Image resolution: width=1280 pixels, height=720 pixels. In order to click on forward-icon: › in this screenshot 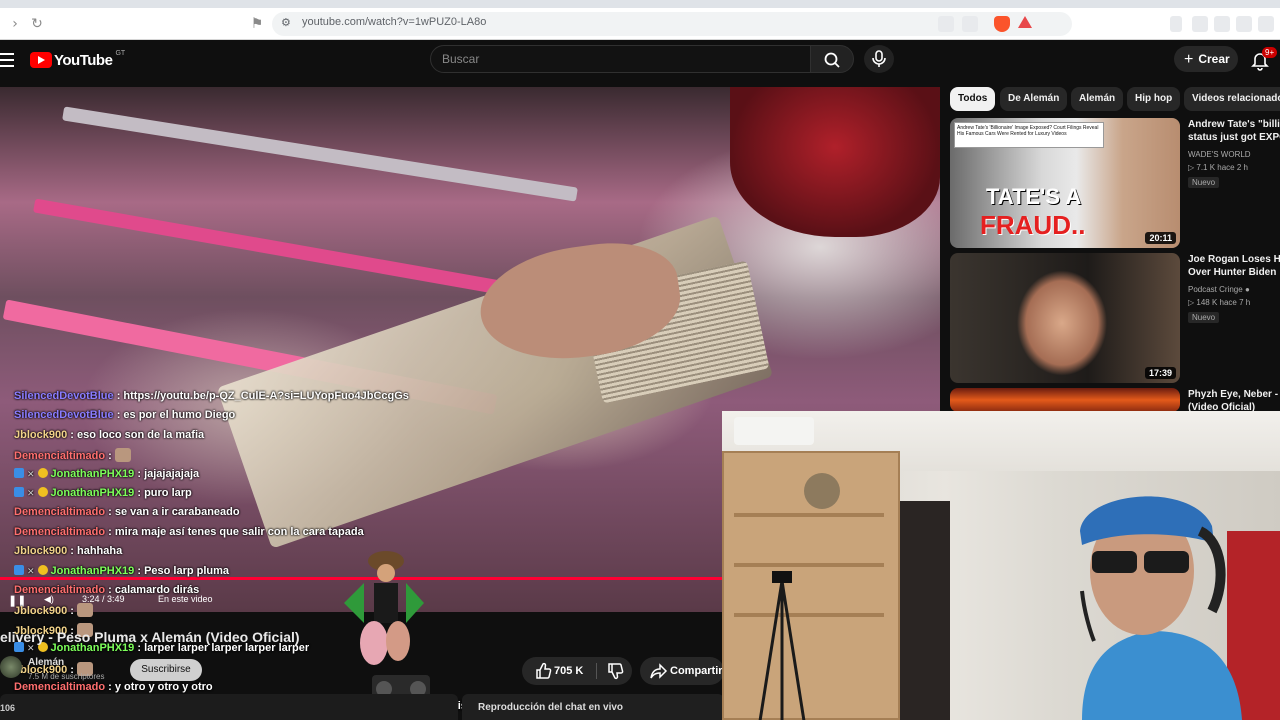, I will do `click(15, 24)`.